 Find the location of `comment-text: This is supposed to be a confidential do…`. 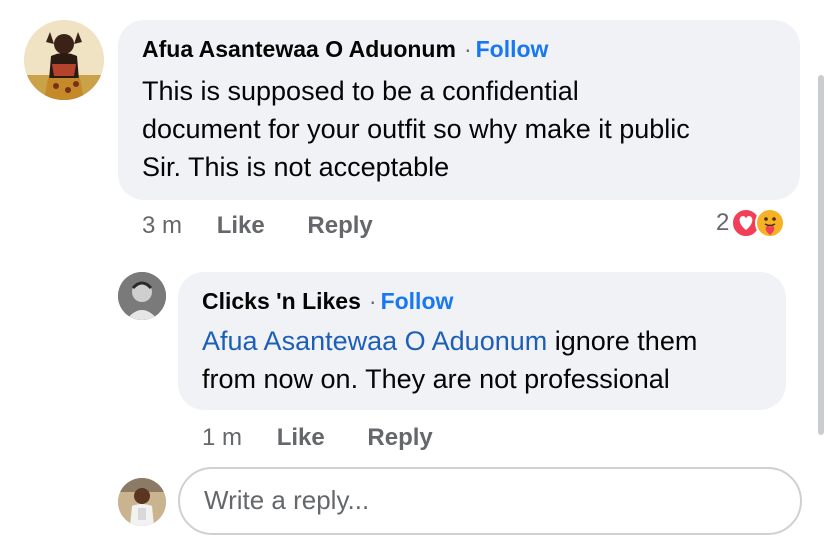

comment-text: This is supposed to be a confidential do… is located at coordinates (416, 129).